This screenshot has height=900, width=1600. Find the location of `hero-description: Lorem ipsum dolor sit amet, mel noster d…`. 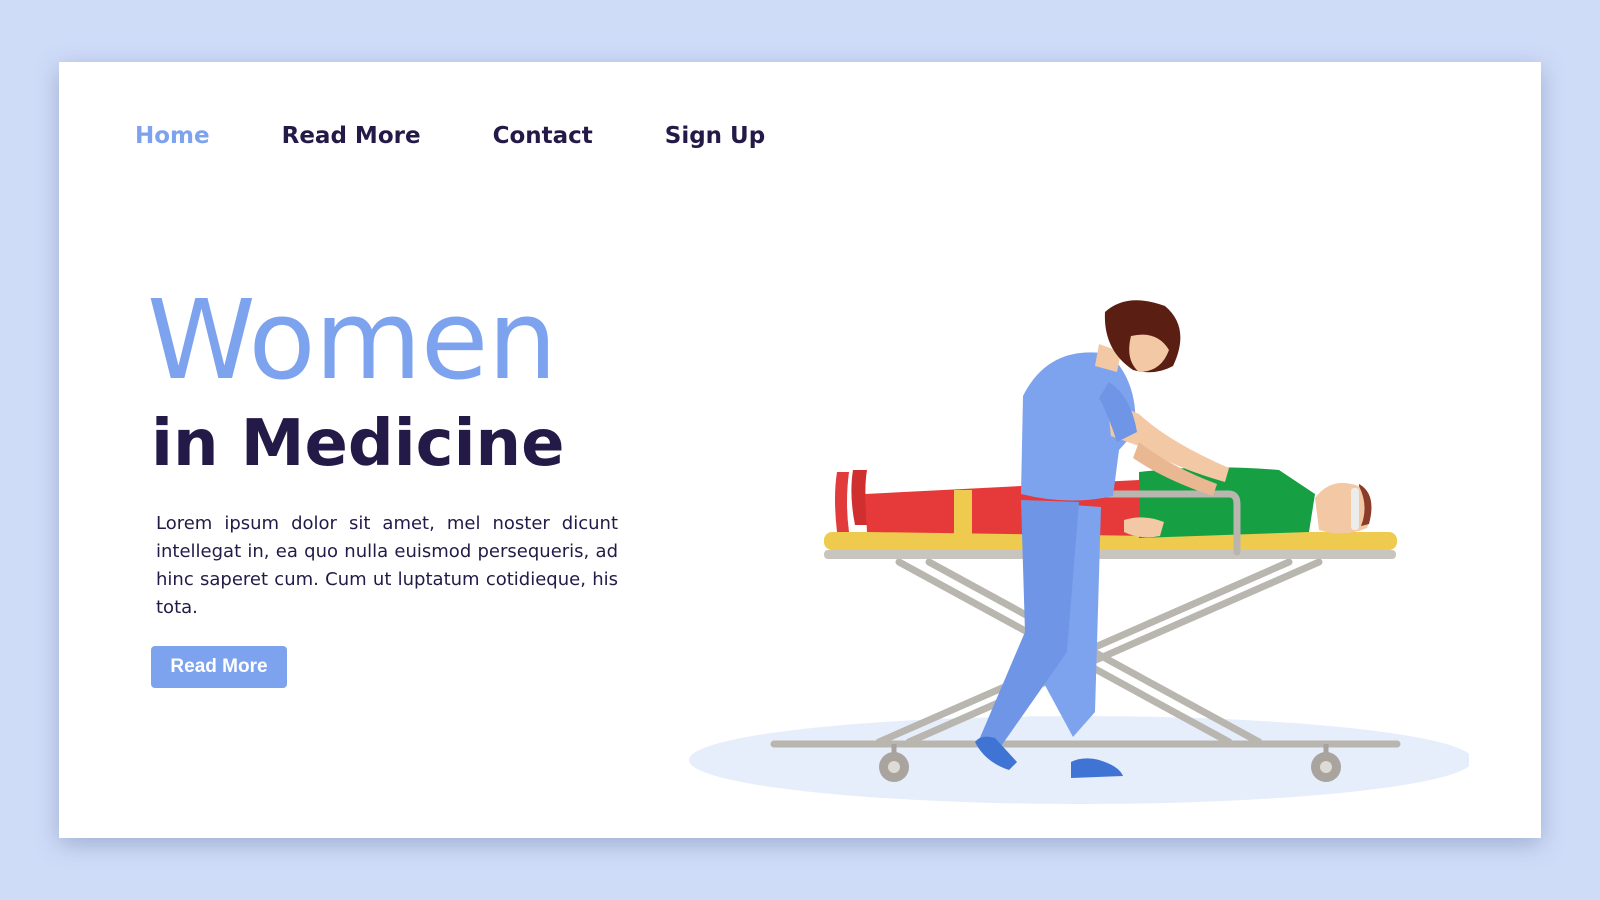

hero-description: Lorem ipsum dolor sit amet, mel noster d… is located at coordinates (387, 565).